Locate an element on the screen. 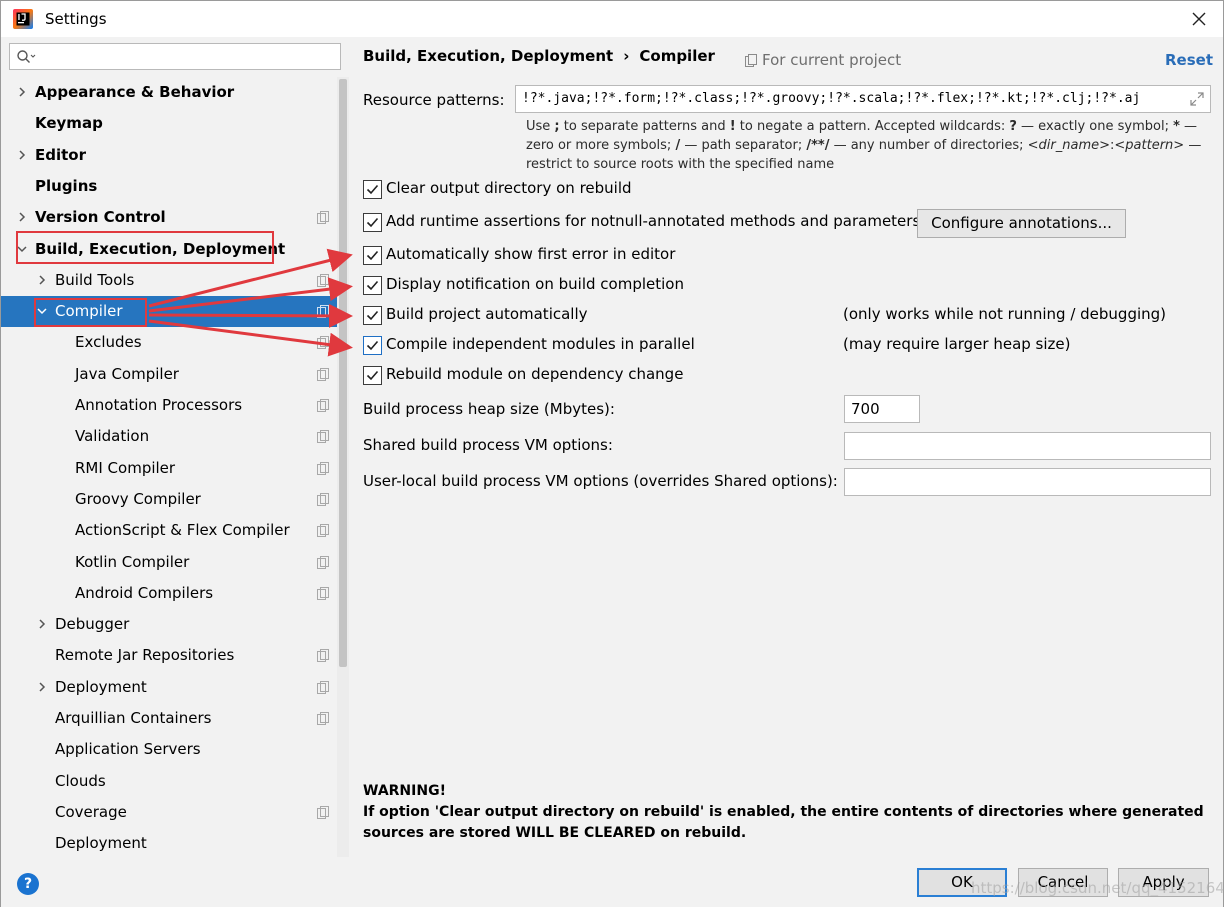 The image size is (1224, 908). title-bar: Settings is located at coordinates (612, 19).